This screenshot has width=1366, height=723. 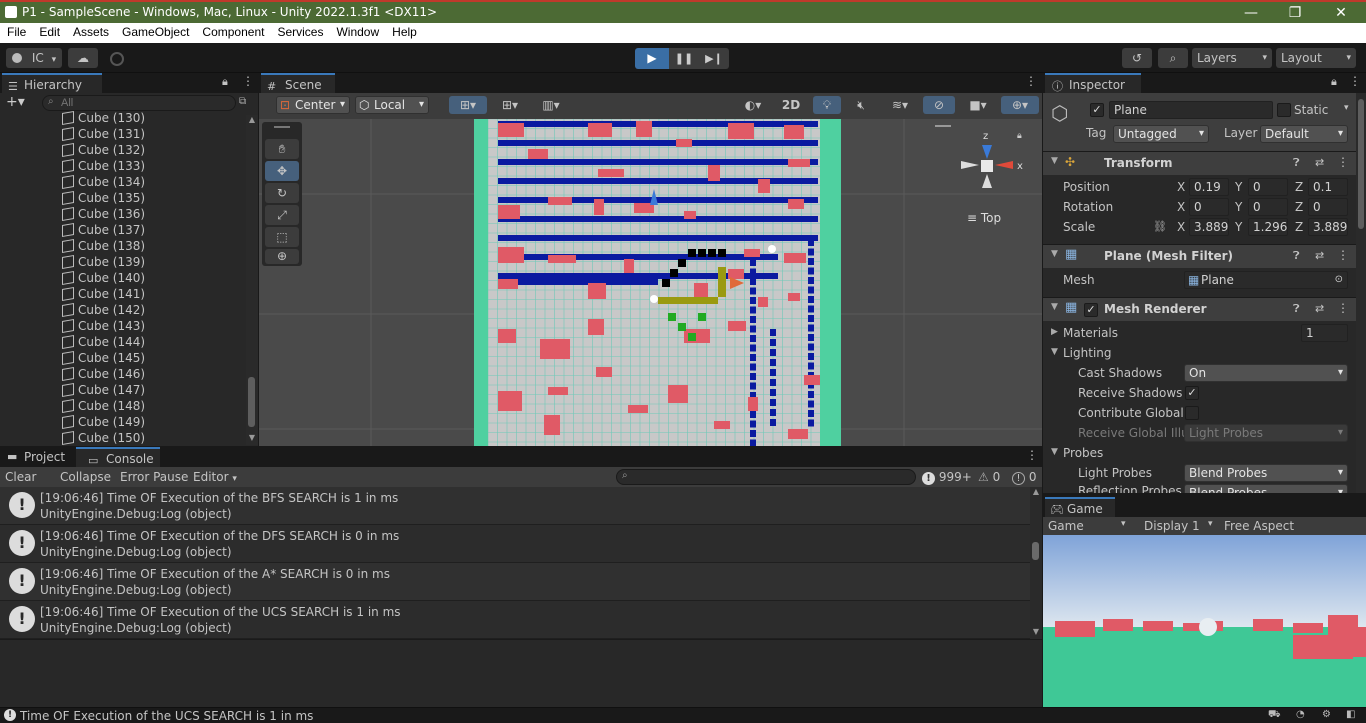 I want to click on rotation-y-field: 0, so click(x=1268, y=207).